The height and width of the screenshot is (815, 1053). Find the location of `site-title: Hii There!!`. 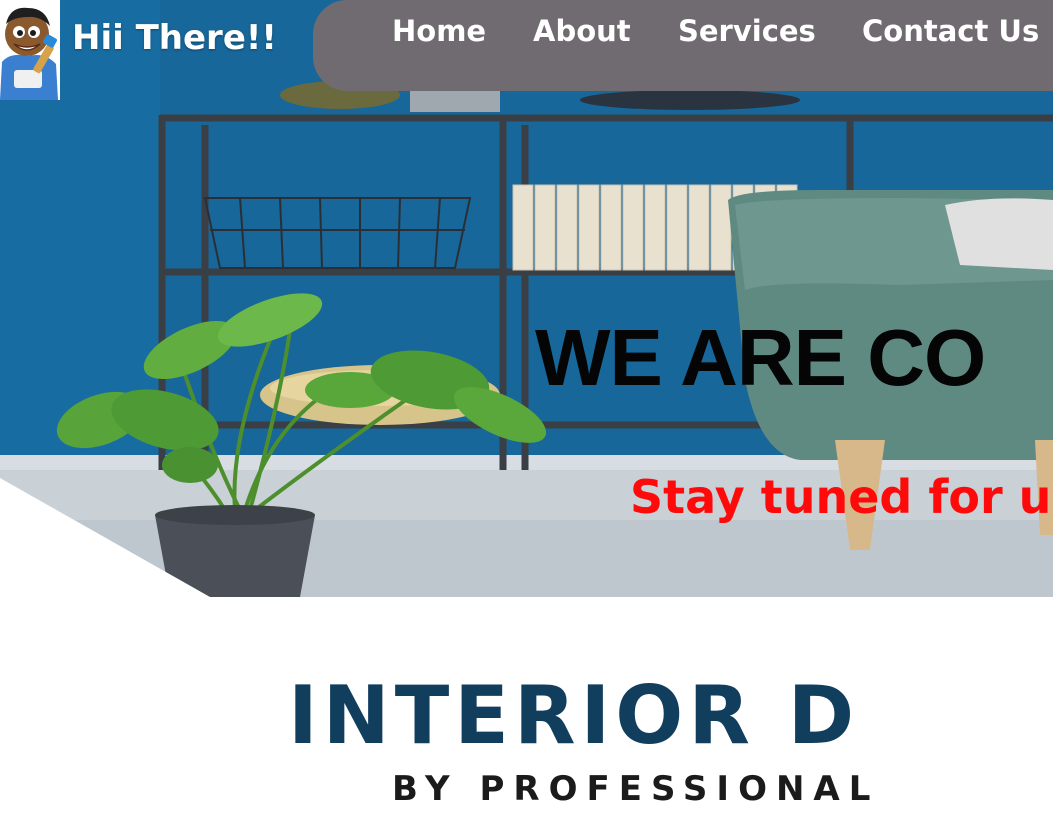

site-title: Hii There!! is located at coordinates (174, 38).